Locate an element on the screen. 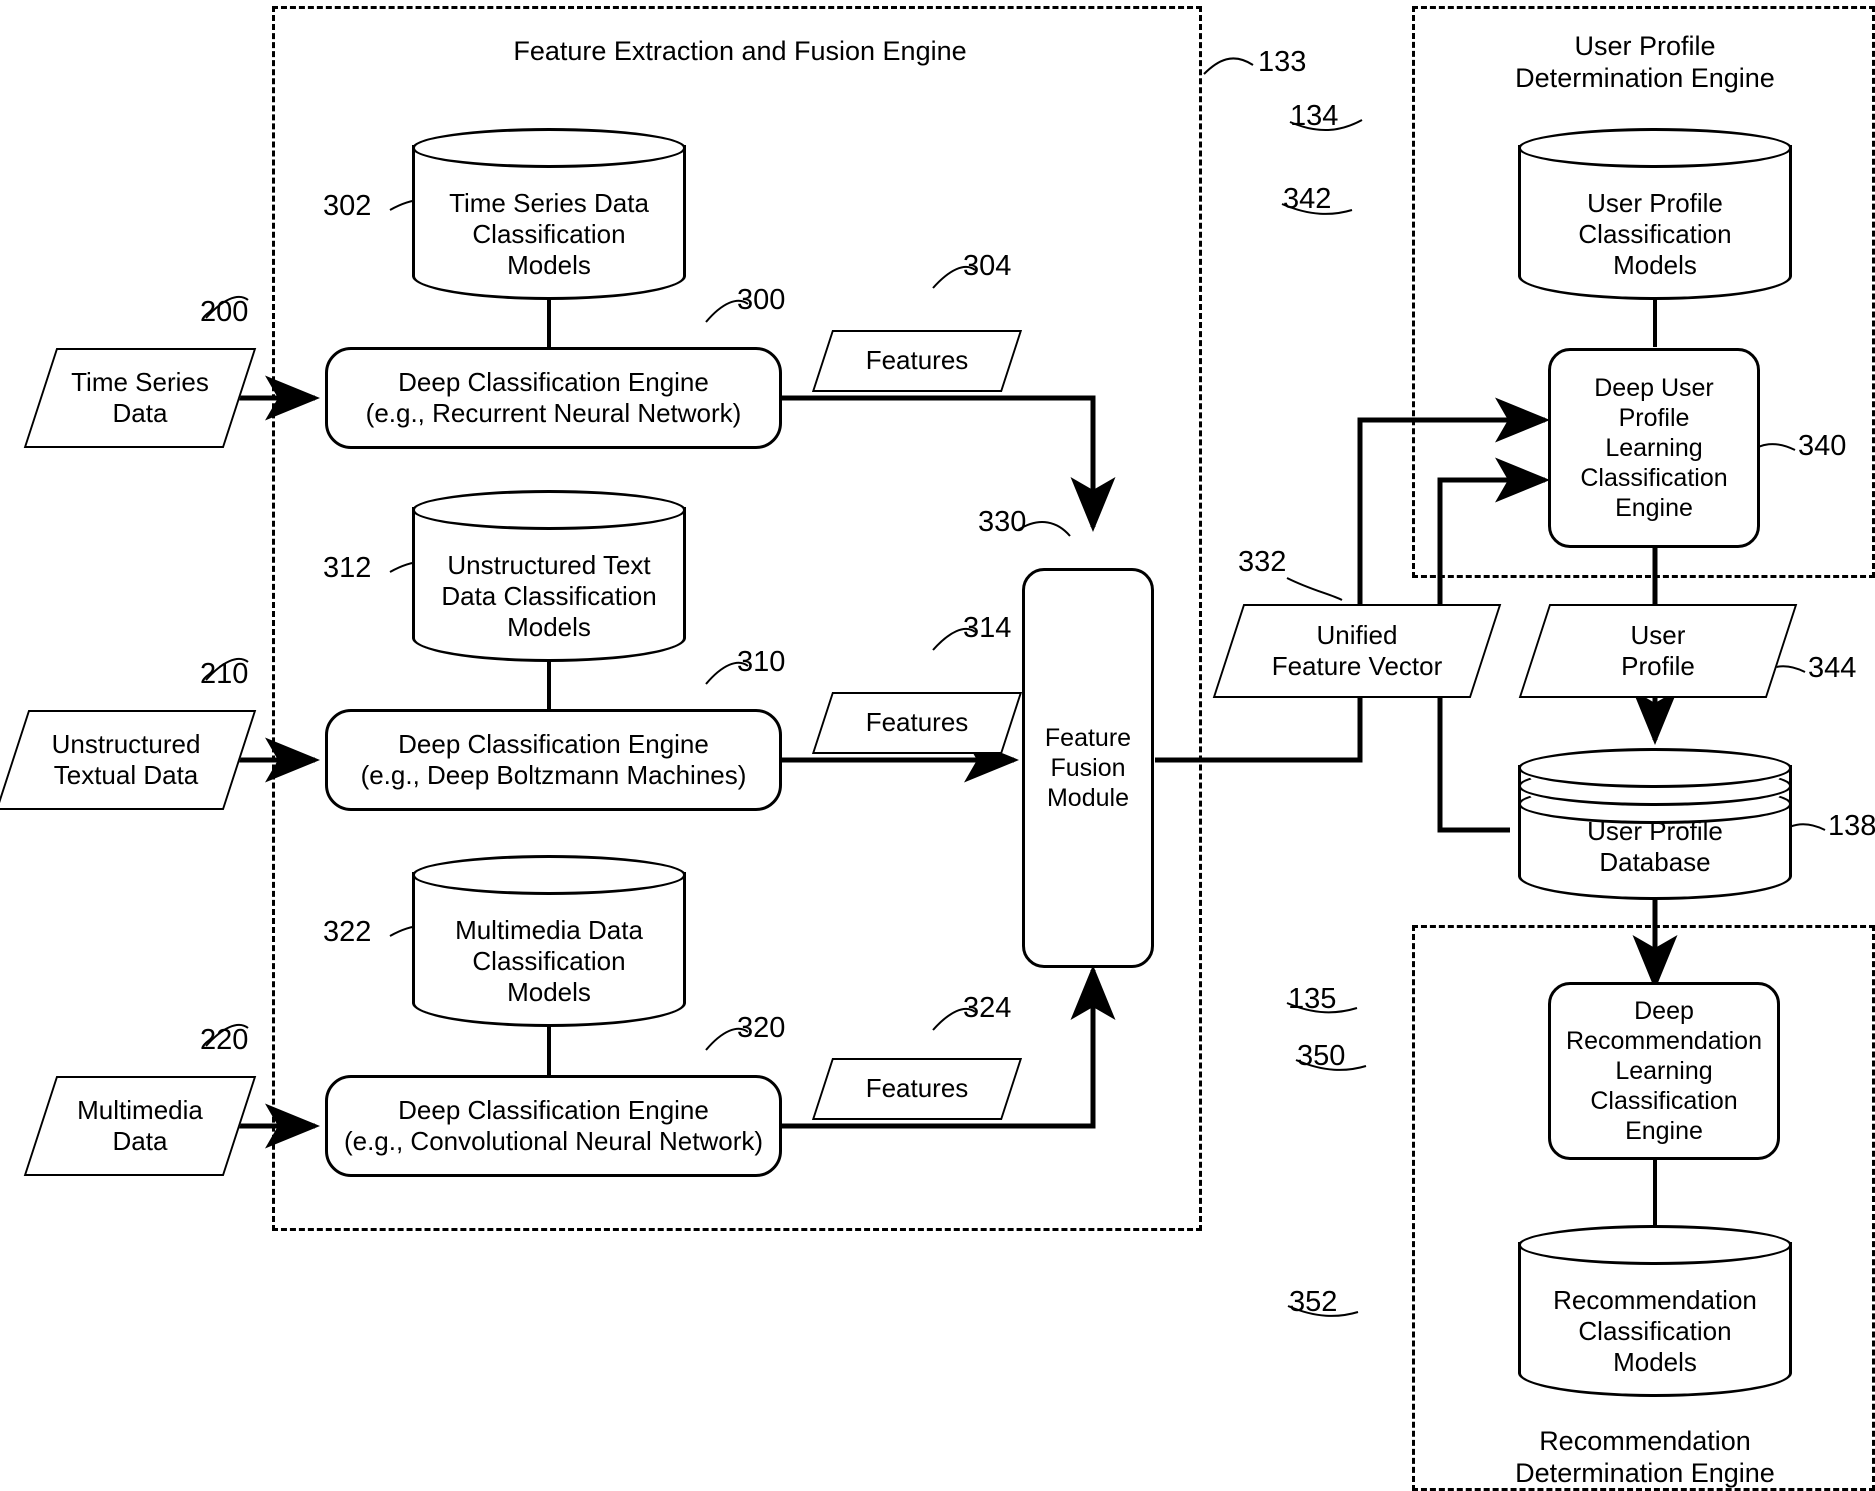 Image resolution: width=1875 pixels, height=1491 pixels. input-label: Unstructured Textual Data is located at coordinates (126, 759).